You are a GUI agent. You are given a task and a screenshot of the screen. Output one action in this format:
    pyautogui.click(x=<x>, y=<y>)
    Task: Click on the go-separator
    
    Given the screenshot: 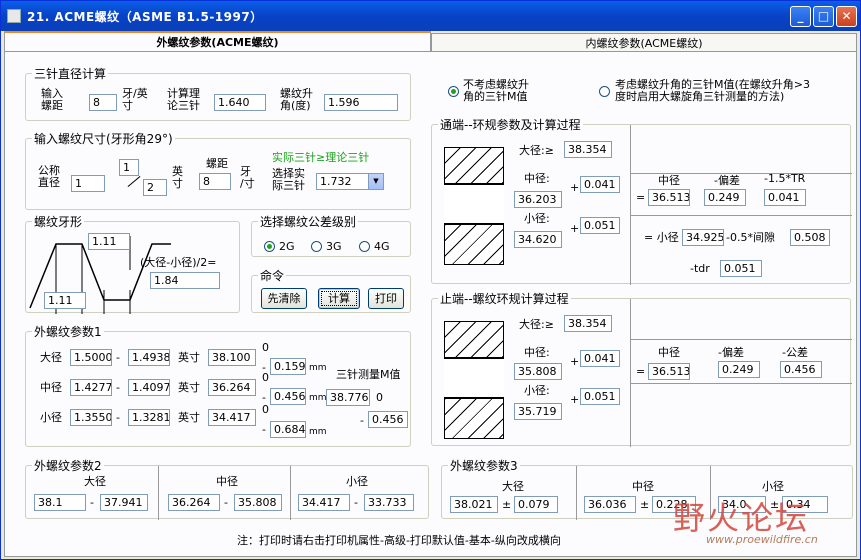 What is the action you would take?
    pyautogui.click(x=630, y=205)
    